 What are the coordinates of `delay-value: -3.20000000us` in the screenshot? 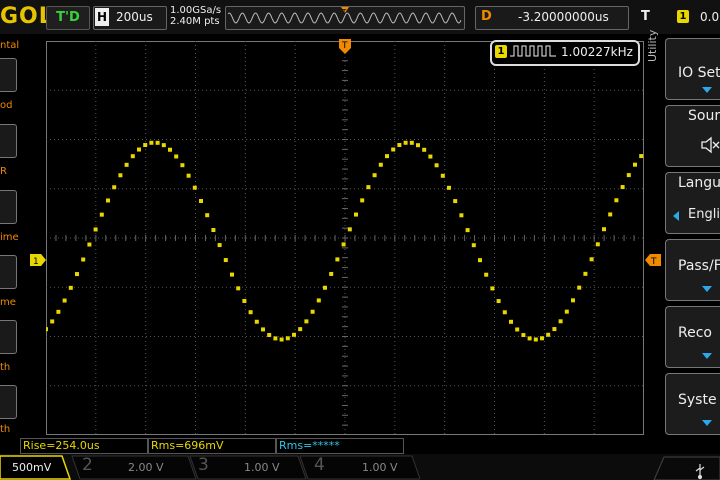 It's located at (563, 17).